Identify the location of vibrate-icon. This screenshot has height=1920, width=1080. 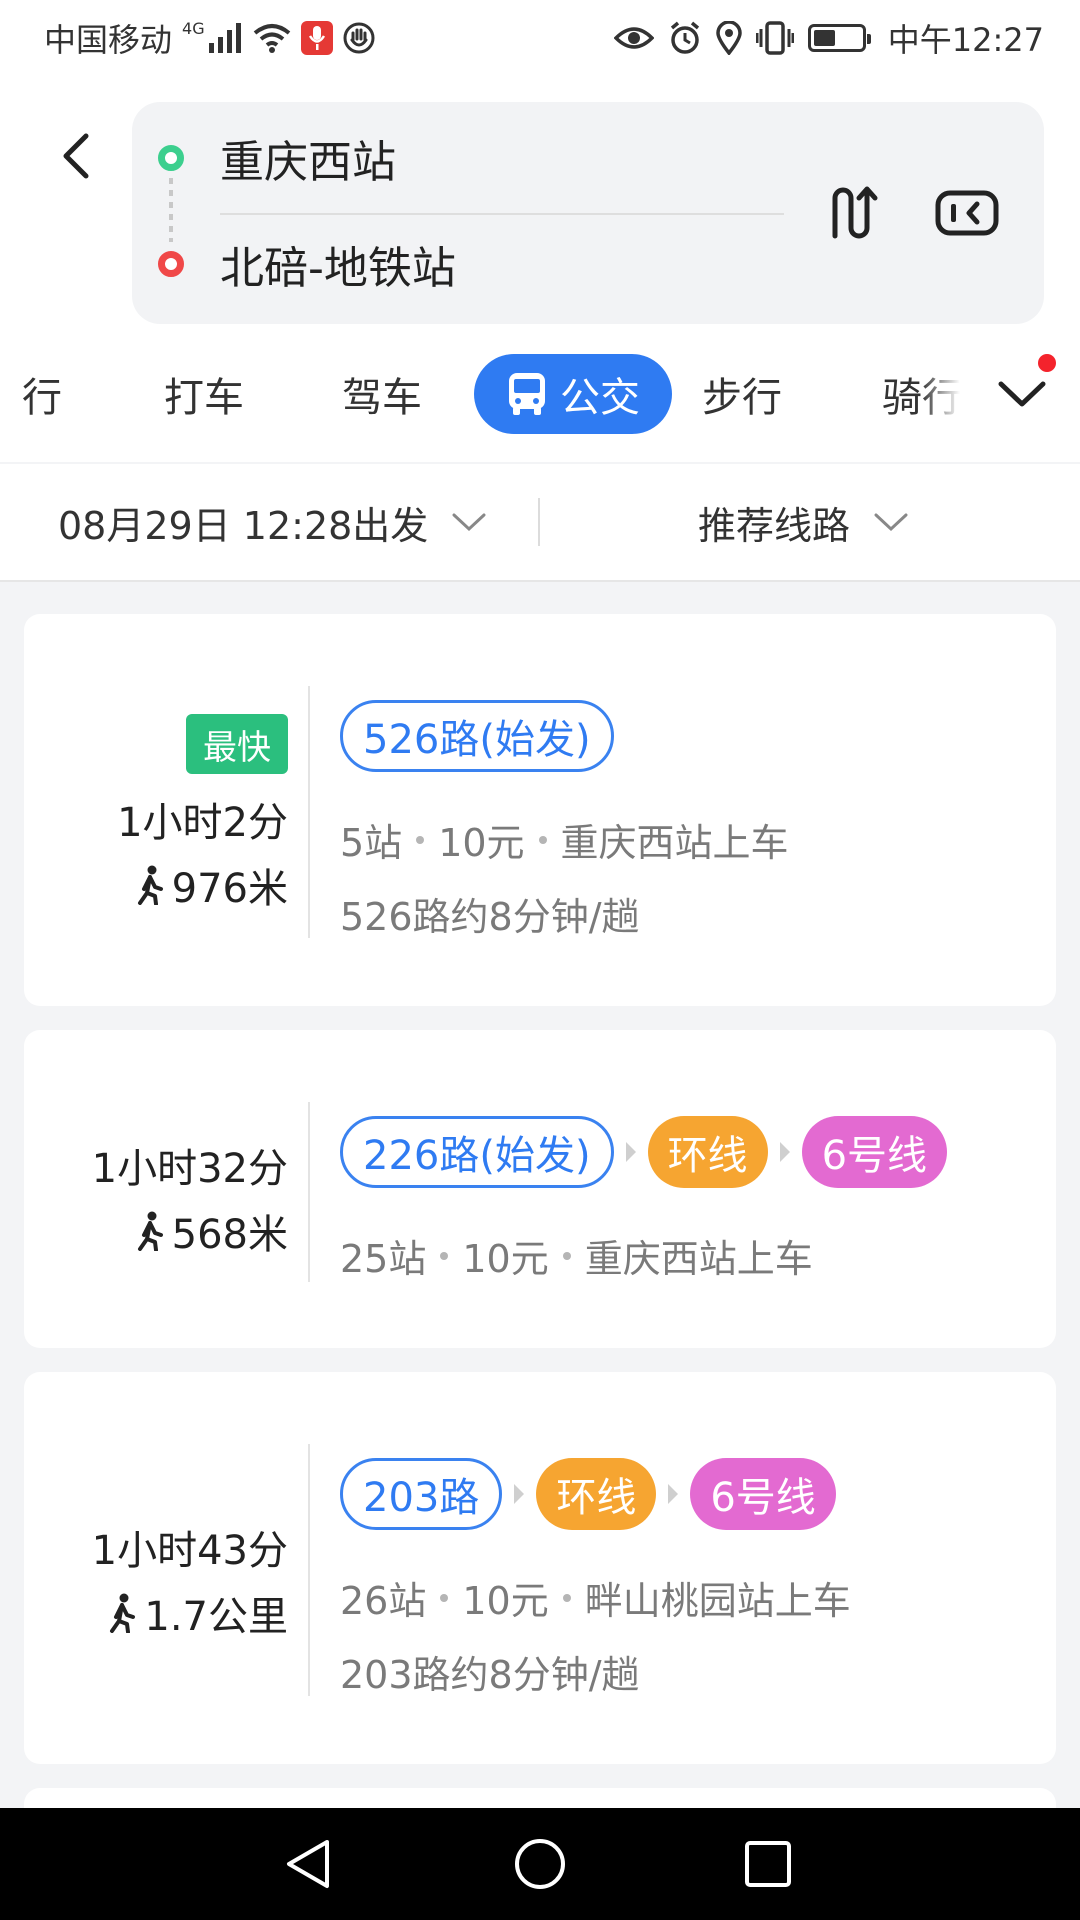
(774, 38).